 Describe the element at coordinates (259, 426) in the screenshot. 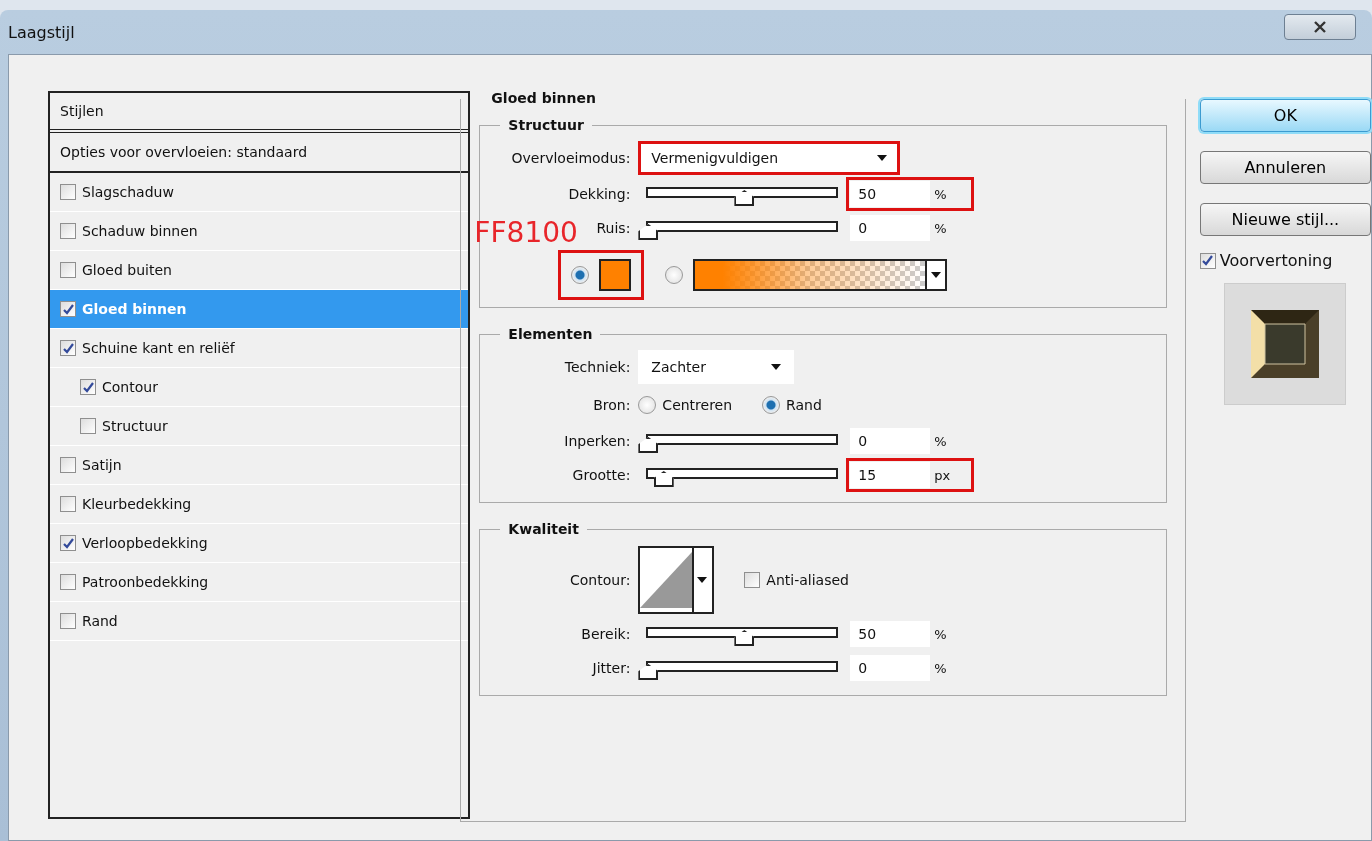

I see `style-list-item: Structuur` at that location.